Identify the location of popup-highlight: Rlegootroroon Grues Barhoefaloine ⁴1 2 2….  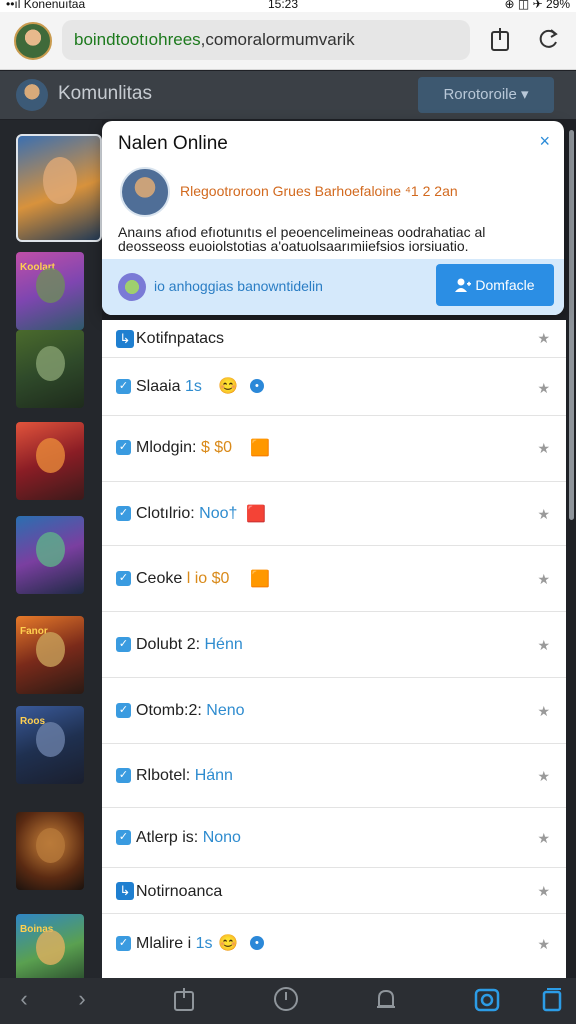
(319, 191).